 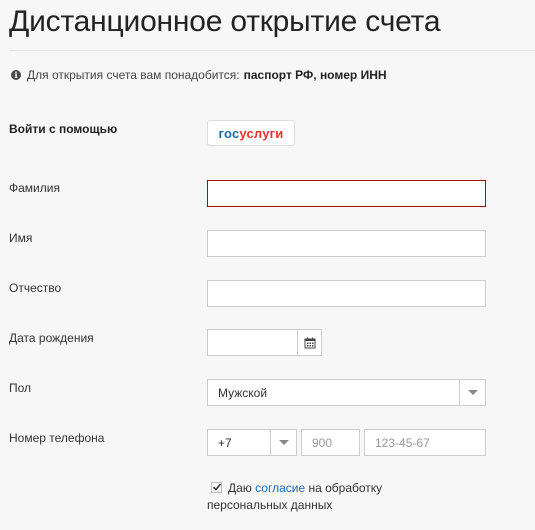 What do you see at coordinates (225, 21) in the screenshot?
I see `page-title: Дистанционное открытие счета` at bounding box center [225, 21].